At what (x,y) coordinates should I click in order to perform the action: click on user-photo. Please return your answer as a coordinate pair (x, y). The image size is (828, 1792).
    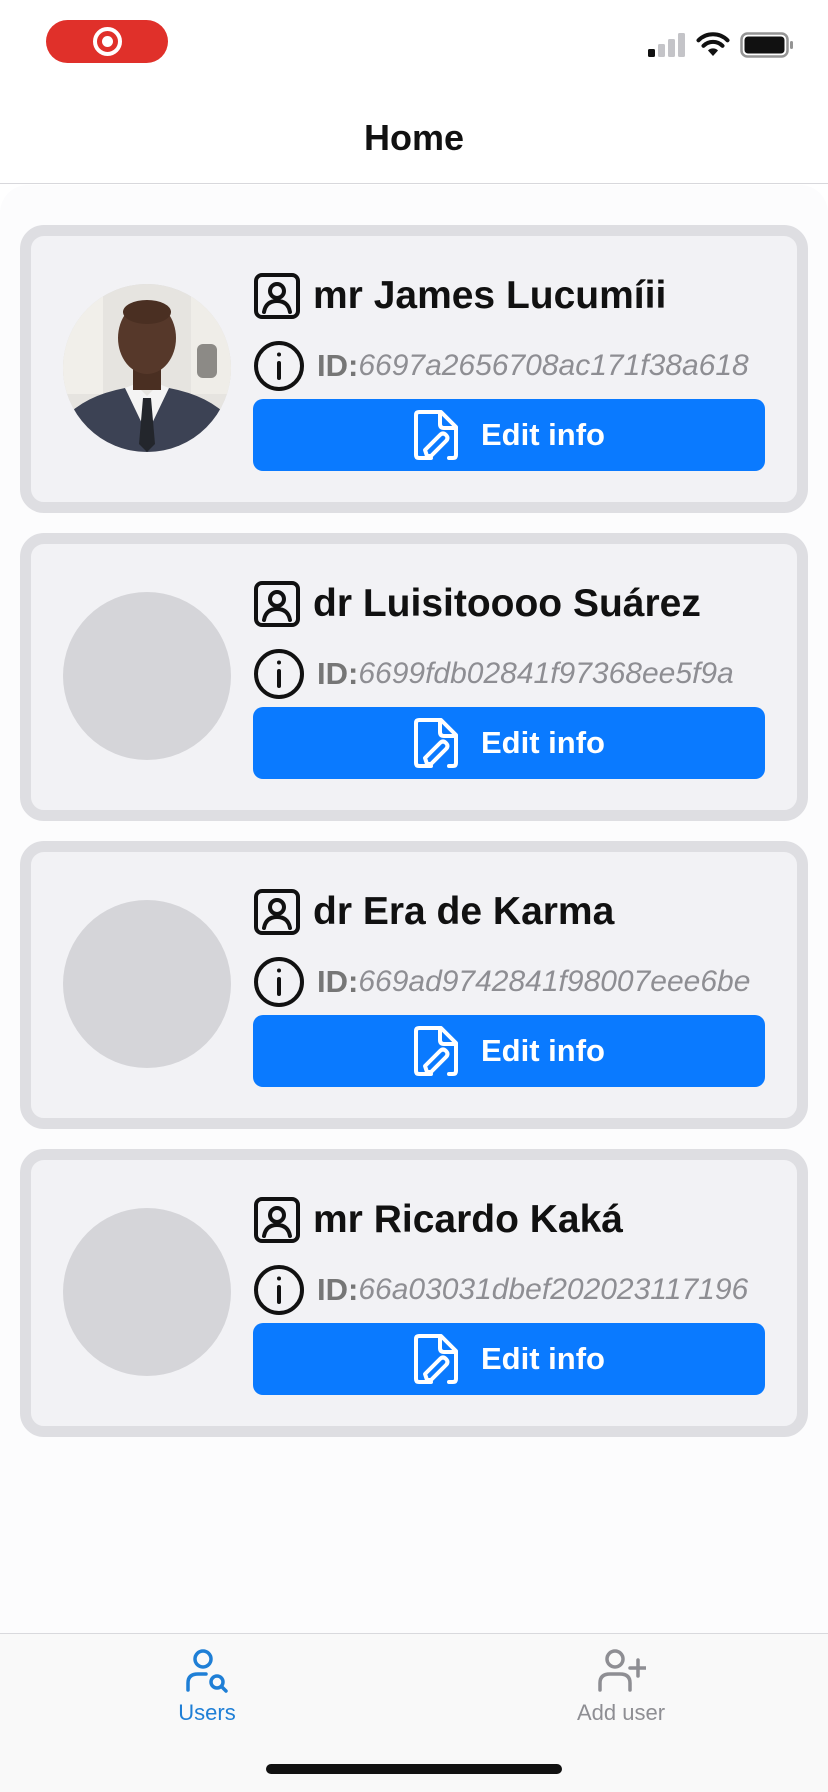
    Looking at the image, I should click on (147, 368).